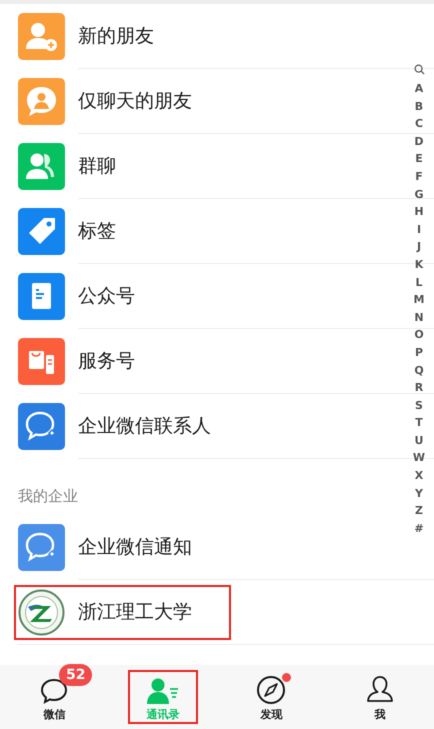 Image resolution: width=434 pixels, height=729 pixels. I want to click on entry-label: 群聊, so click(97, 167).